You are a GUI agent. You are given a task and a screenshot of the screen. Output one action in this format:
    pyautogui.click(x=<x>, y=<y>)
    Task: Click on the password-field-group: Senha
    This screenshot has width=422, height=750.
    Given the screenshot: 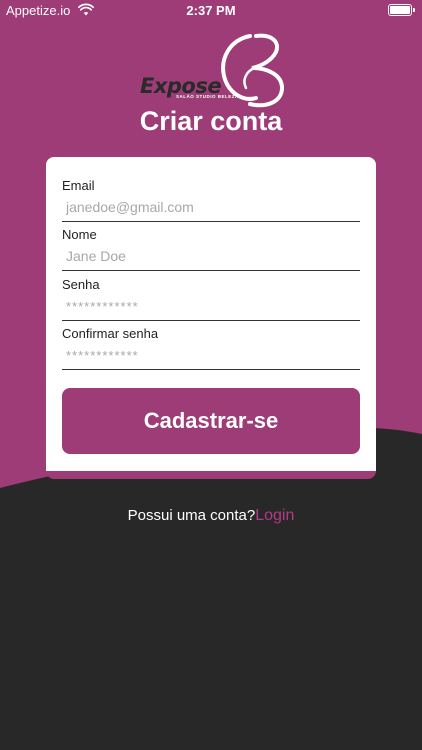 What is the action you would take?
    pyautogui.click(x=211, y=298)
    